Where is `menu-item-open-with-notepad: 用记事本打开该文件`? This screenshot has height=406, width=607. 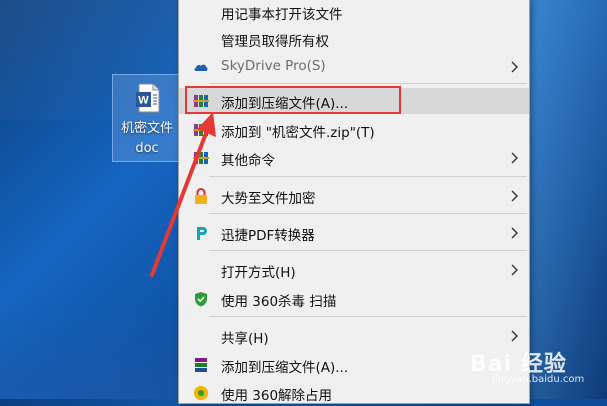
menu-item-open-with-notepad: 用记事本打开该文件 is located at coordinates (354, 12).